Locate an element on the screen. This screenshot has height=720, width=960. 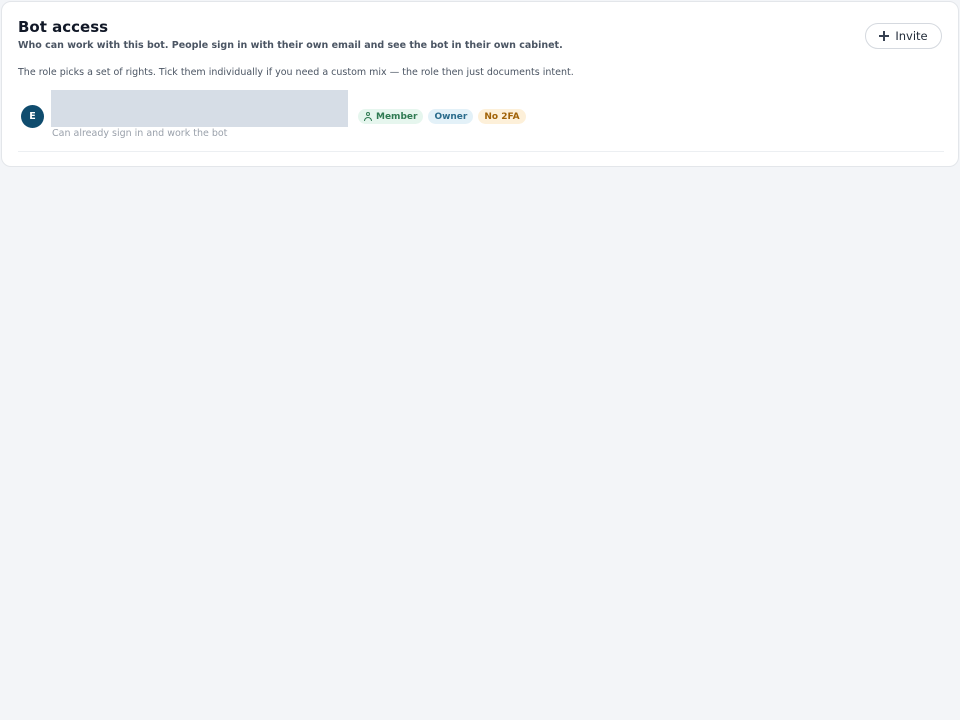
person-icon is located at coordinates (368, 116).